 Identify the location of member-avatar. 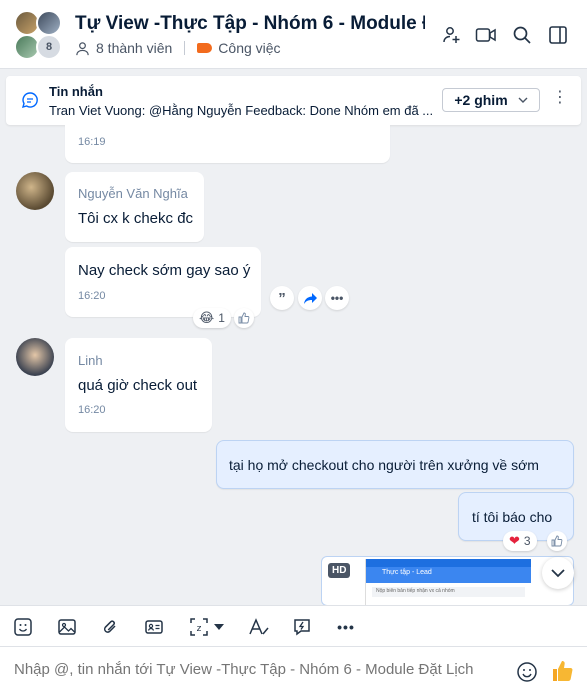
(49, 23).